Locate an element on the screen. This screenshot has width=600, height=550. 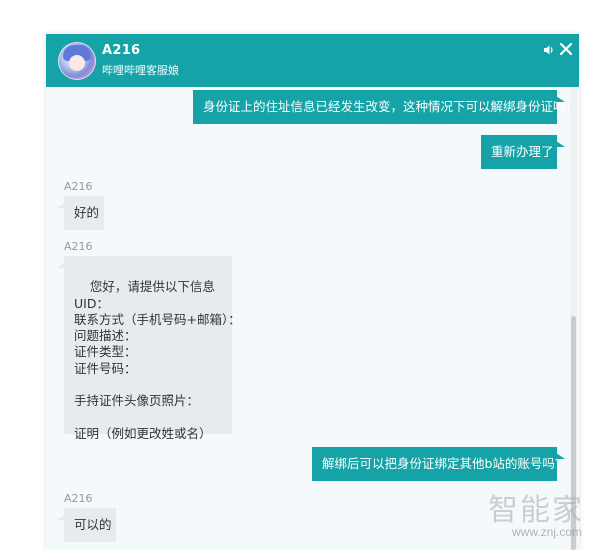
close-icon is located at coordinates (566, 49).